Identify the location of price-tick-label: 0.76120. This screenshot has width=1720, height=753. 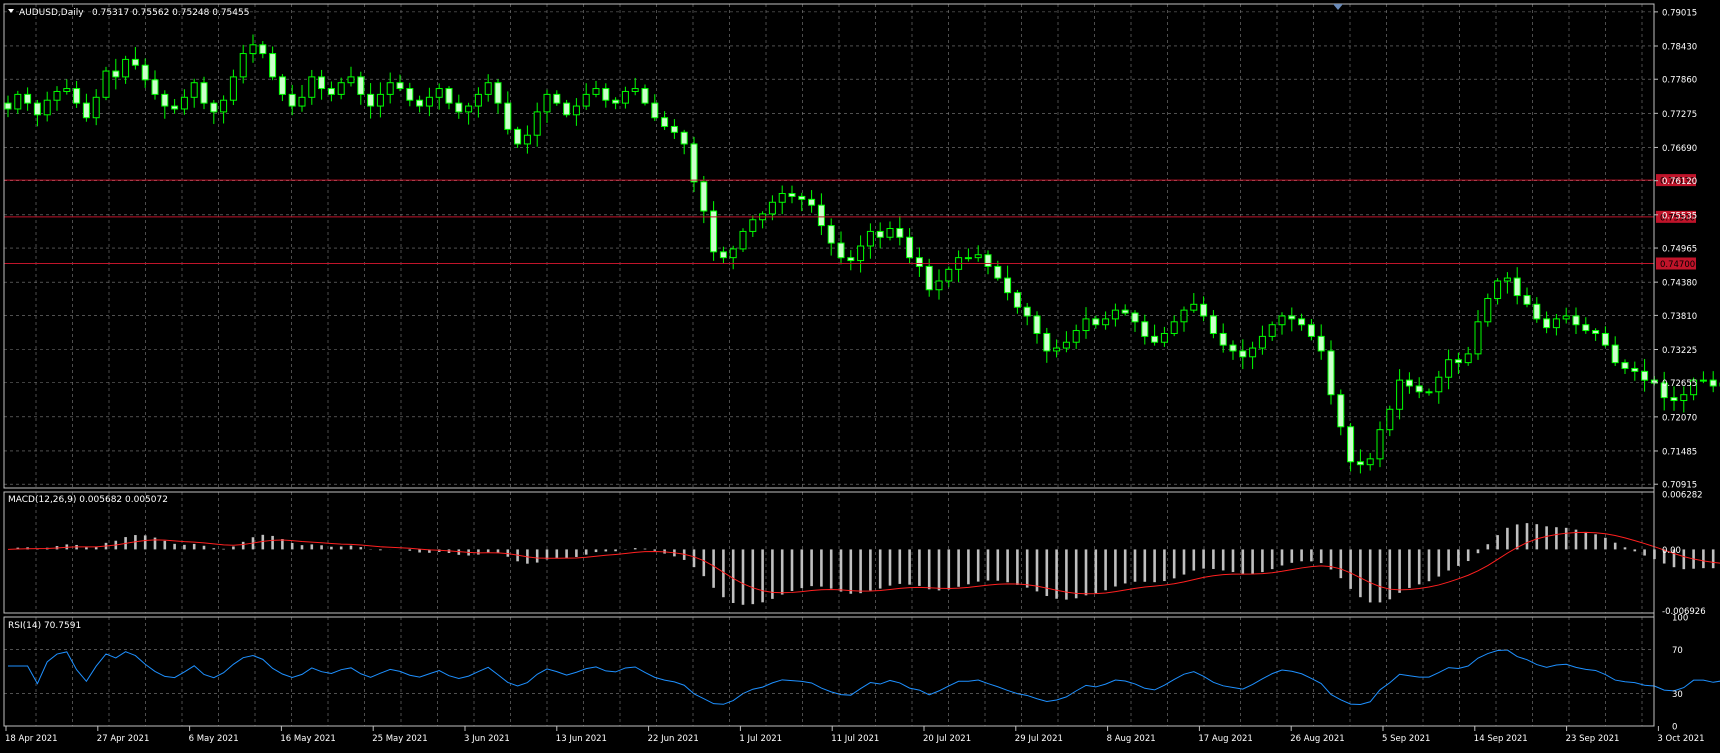
(1679, 182).